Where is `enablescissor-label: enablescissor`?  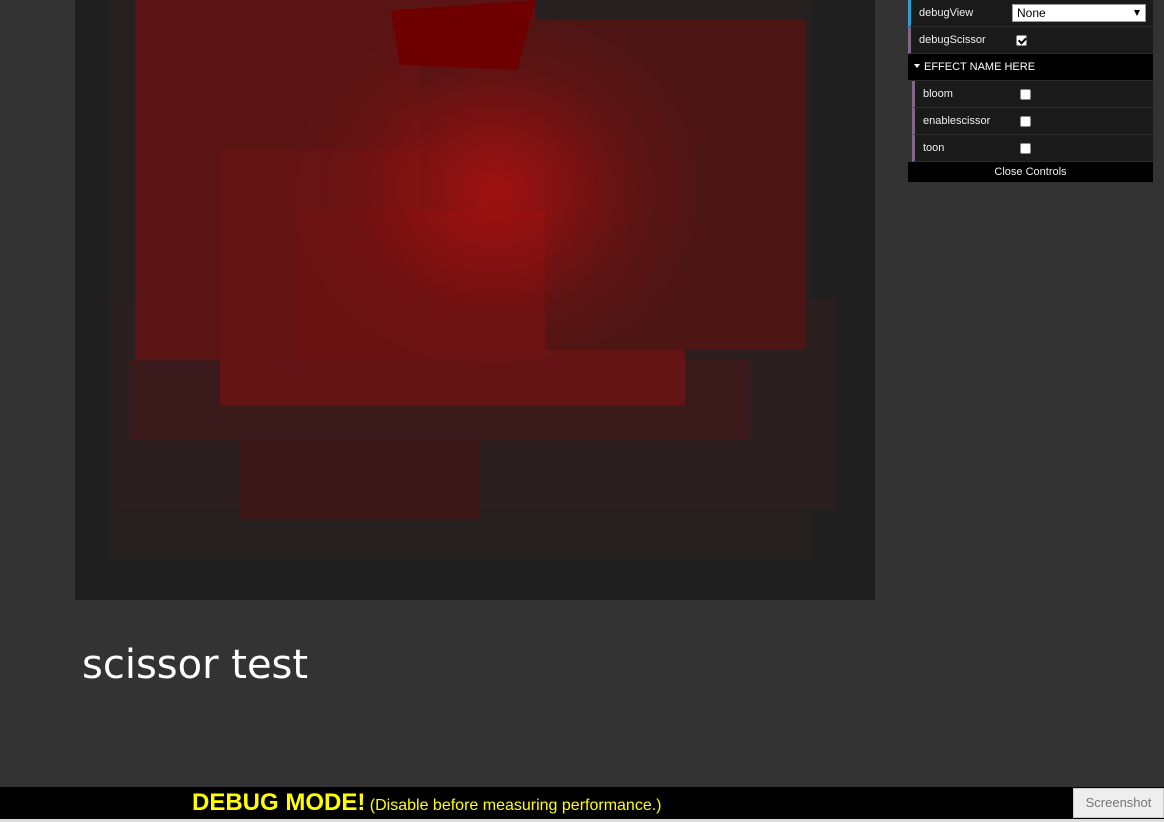
enablescissor-label: enablescissor is located at coordinates (957, 121).